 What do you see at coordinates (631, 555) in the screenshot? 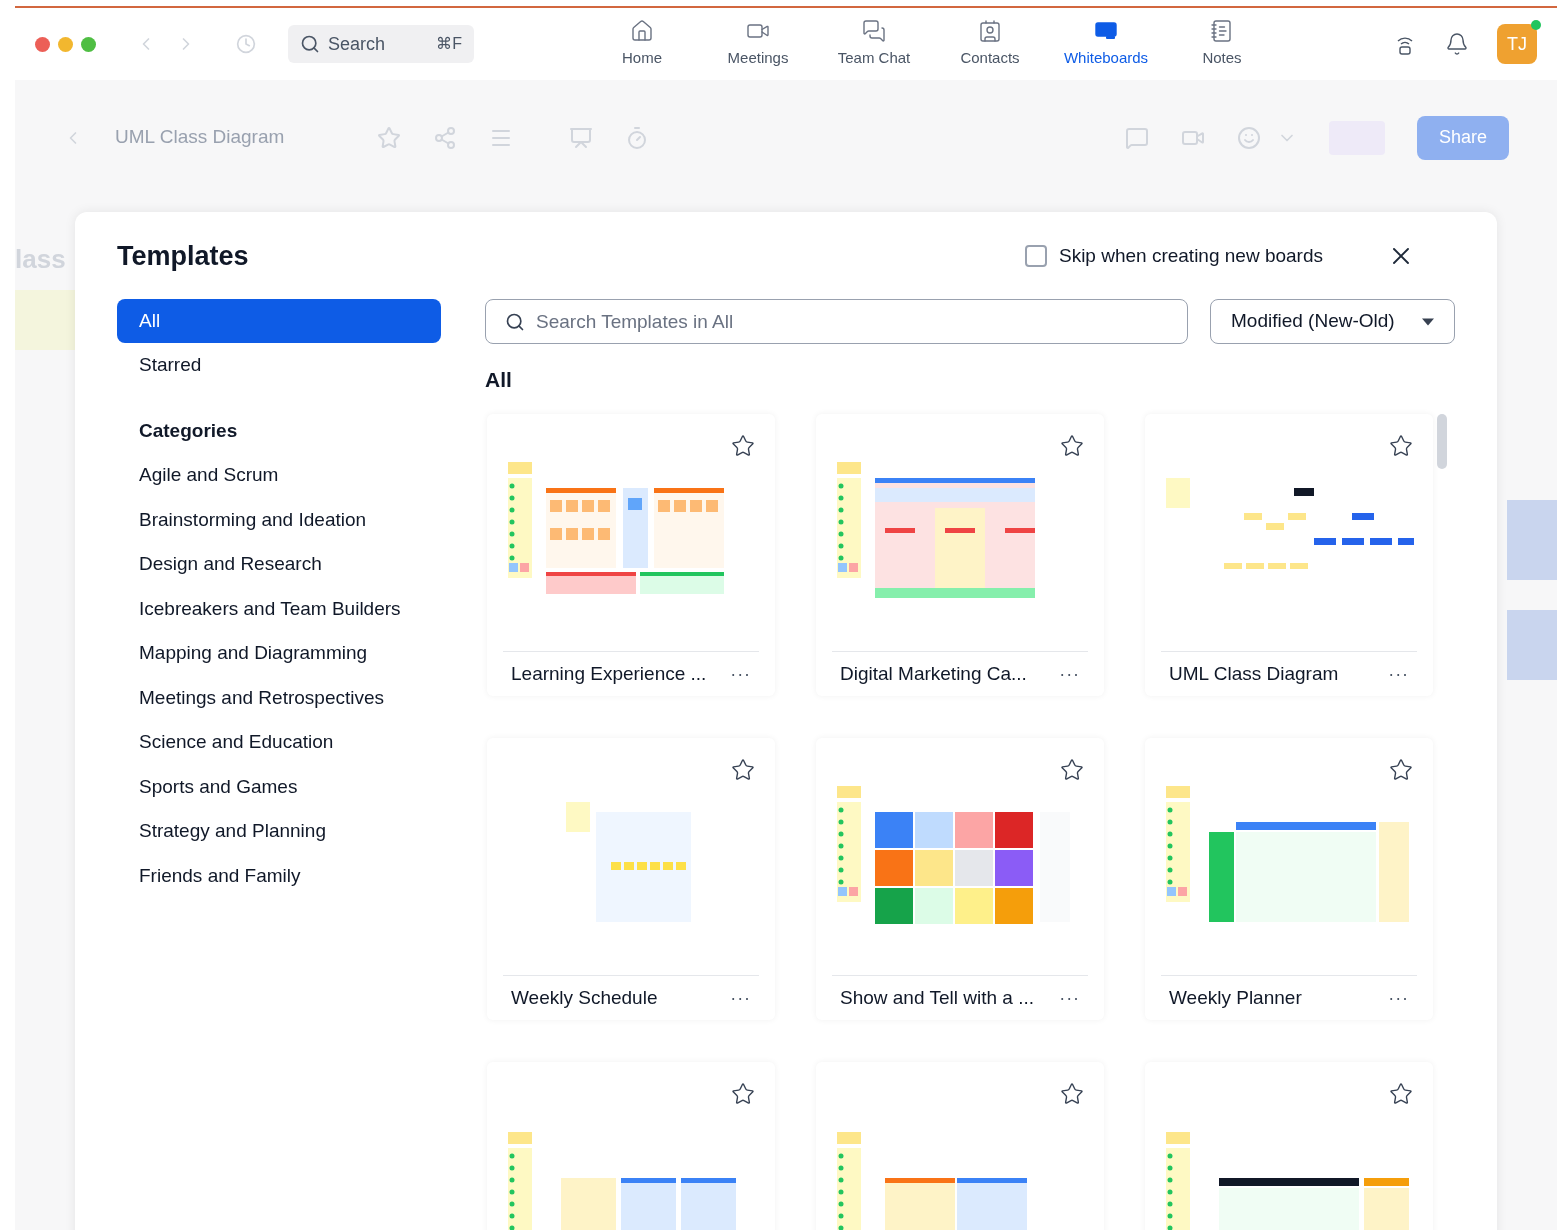
I see `template-card: Learning Experience ... ···` at bounding box center [631, 555].